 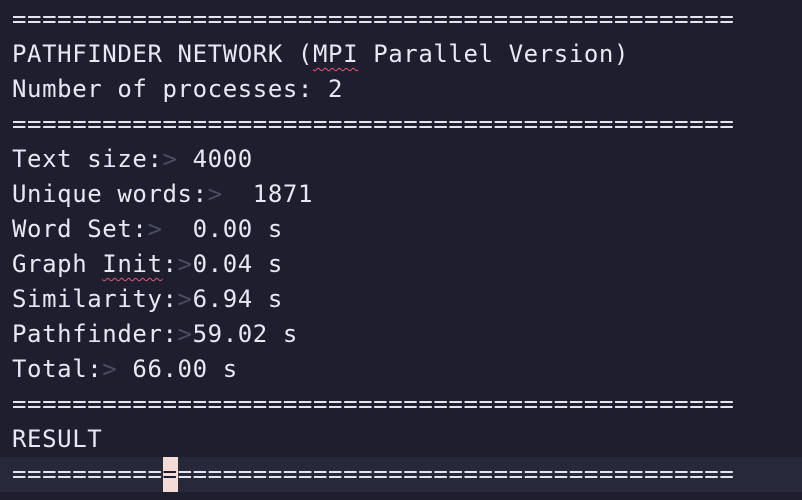 What do you see at coordinates (177, 369) in the screenshot?
I see `metric-value: 66.00 s` at bounding box center [177, 369].